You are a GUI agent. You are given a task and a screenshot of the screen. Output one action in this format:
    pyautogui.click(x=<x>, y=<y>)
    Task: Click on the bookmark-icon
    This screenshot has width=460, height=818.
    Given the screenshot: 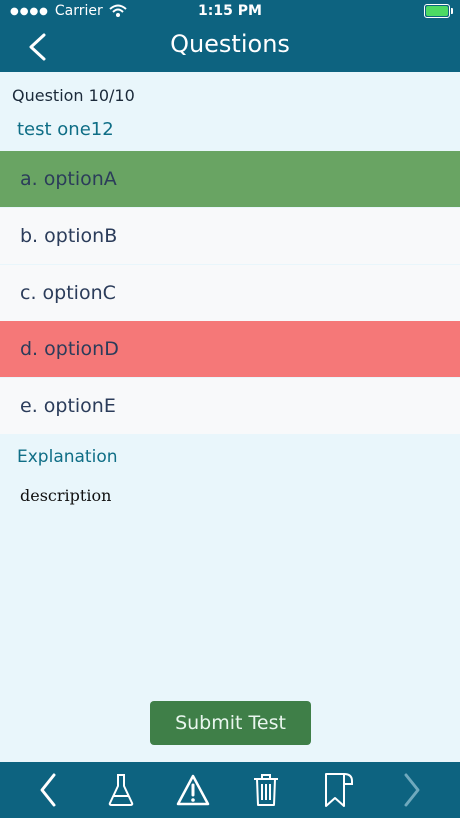 What is the action you would take?
    pyautogui.click(x=339, y=790)
    